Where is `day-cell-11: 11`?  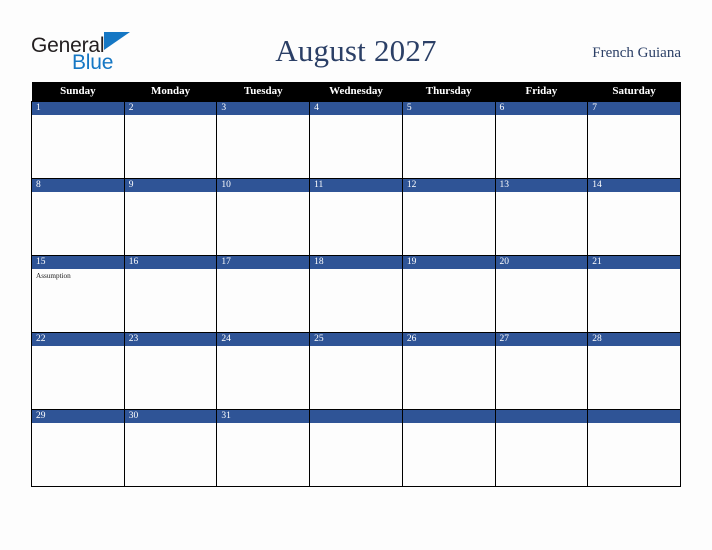
day-cell-11: 11 is located at coordinates (356, 216).